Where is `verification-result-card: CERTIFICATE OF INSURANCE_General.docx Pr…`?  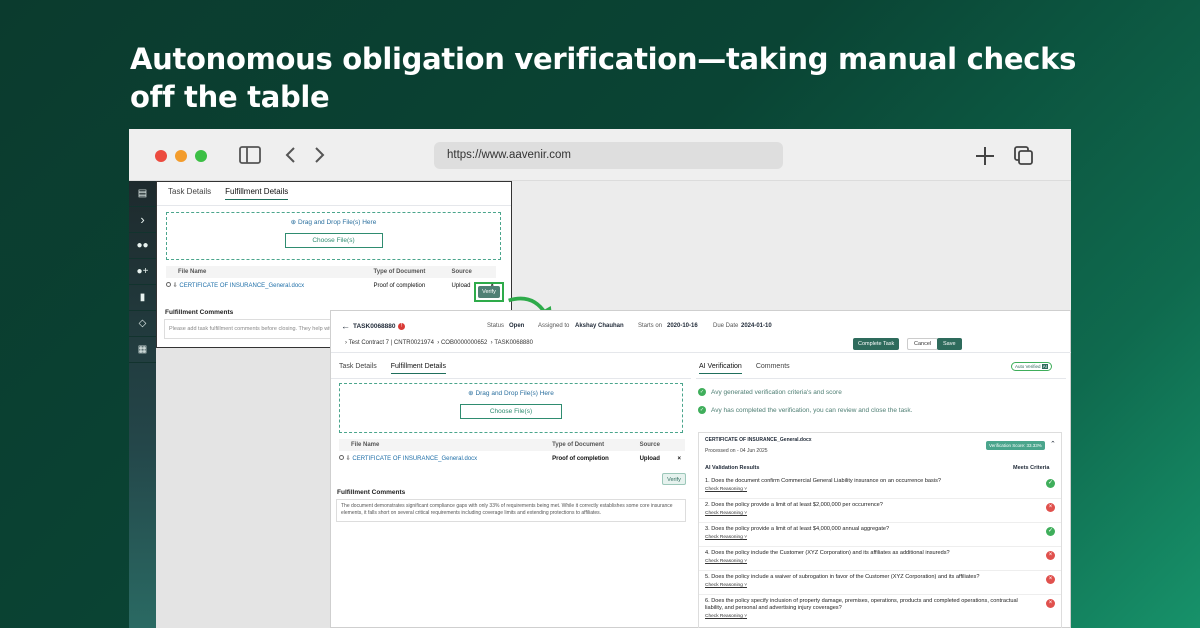 verification-result-card: CERTIFICATE OF INSURANCE_General.docx Pr… is located at coordinates (880, 530).